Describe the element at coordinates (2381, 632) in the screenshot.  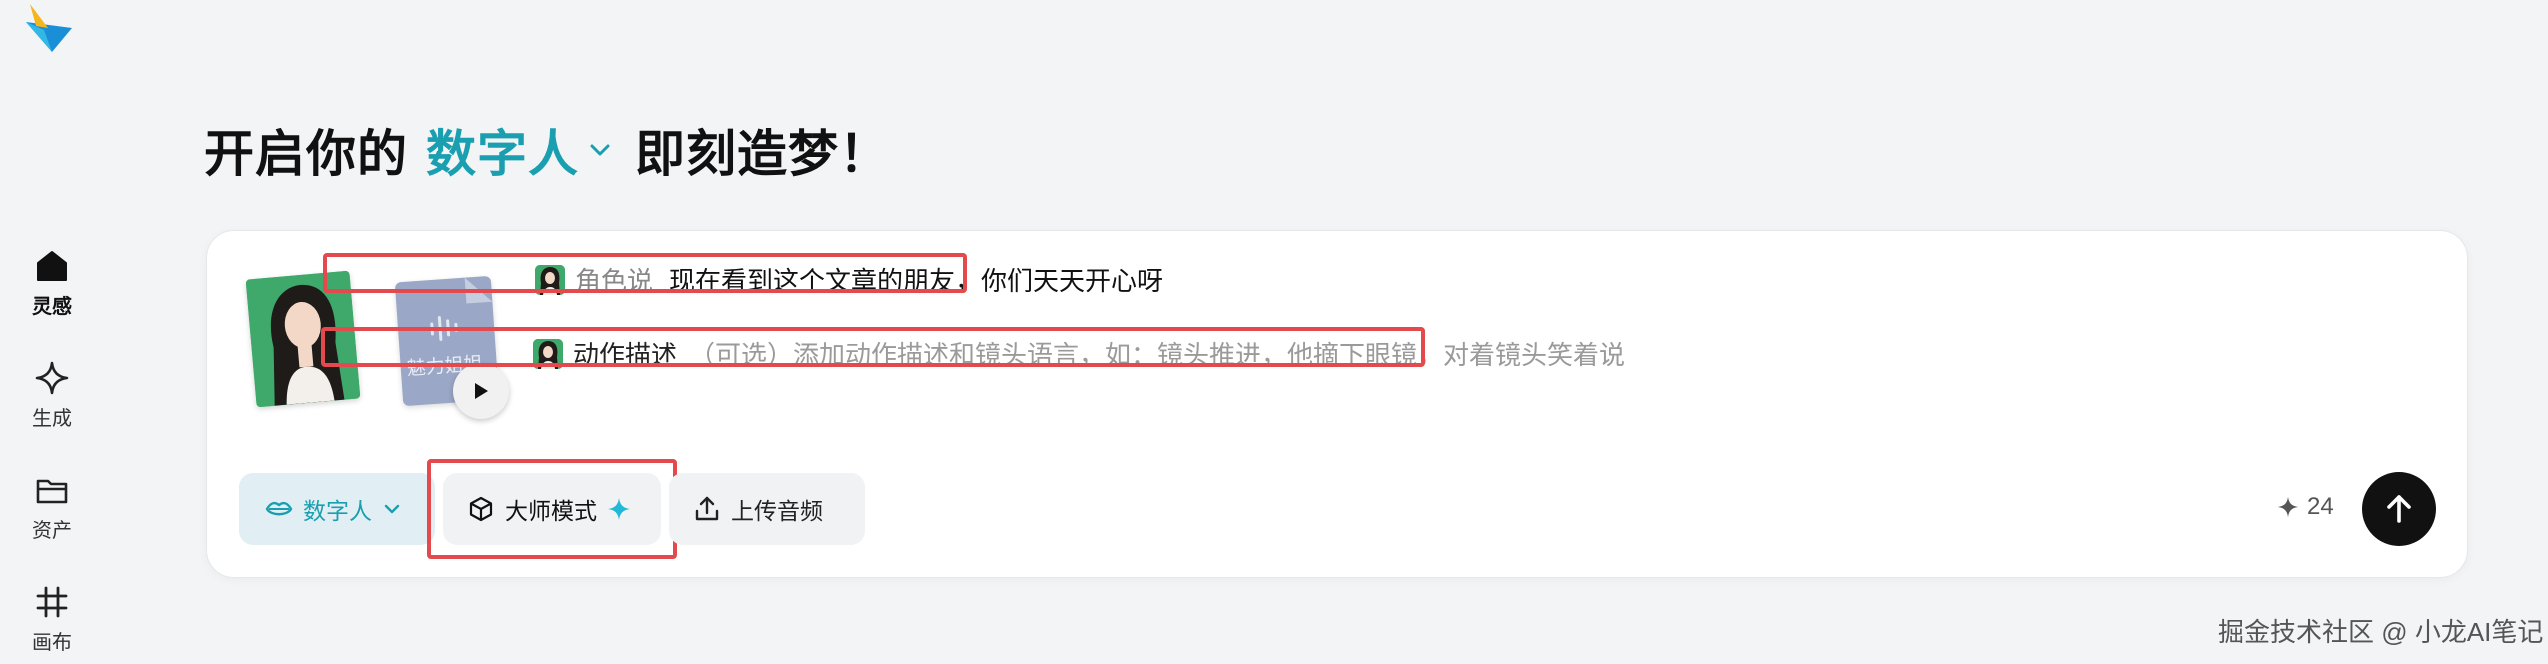
I see `watermark: 掘金技术社区 @ 小龙AI笔记` at that location.